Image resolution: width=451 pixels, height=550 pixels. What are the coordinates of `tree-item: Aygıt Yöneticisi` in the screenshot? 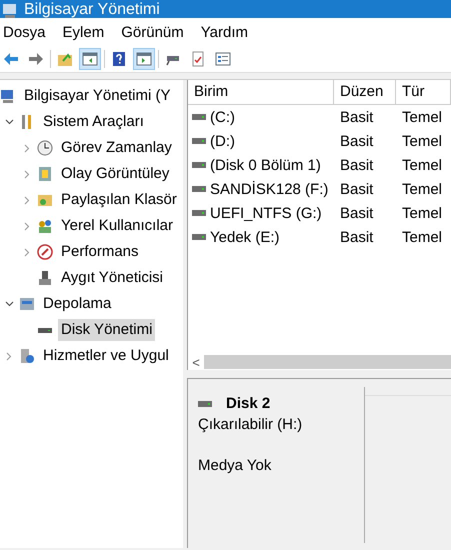 It's located at (112, 278).